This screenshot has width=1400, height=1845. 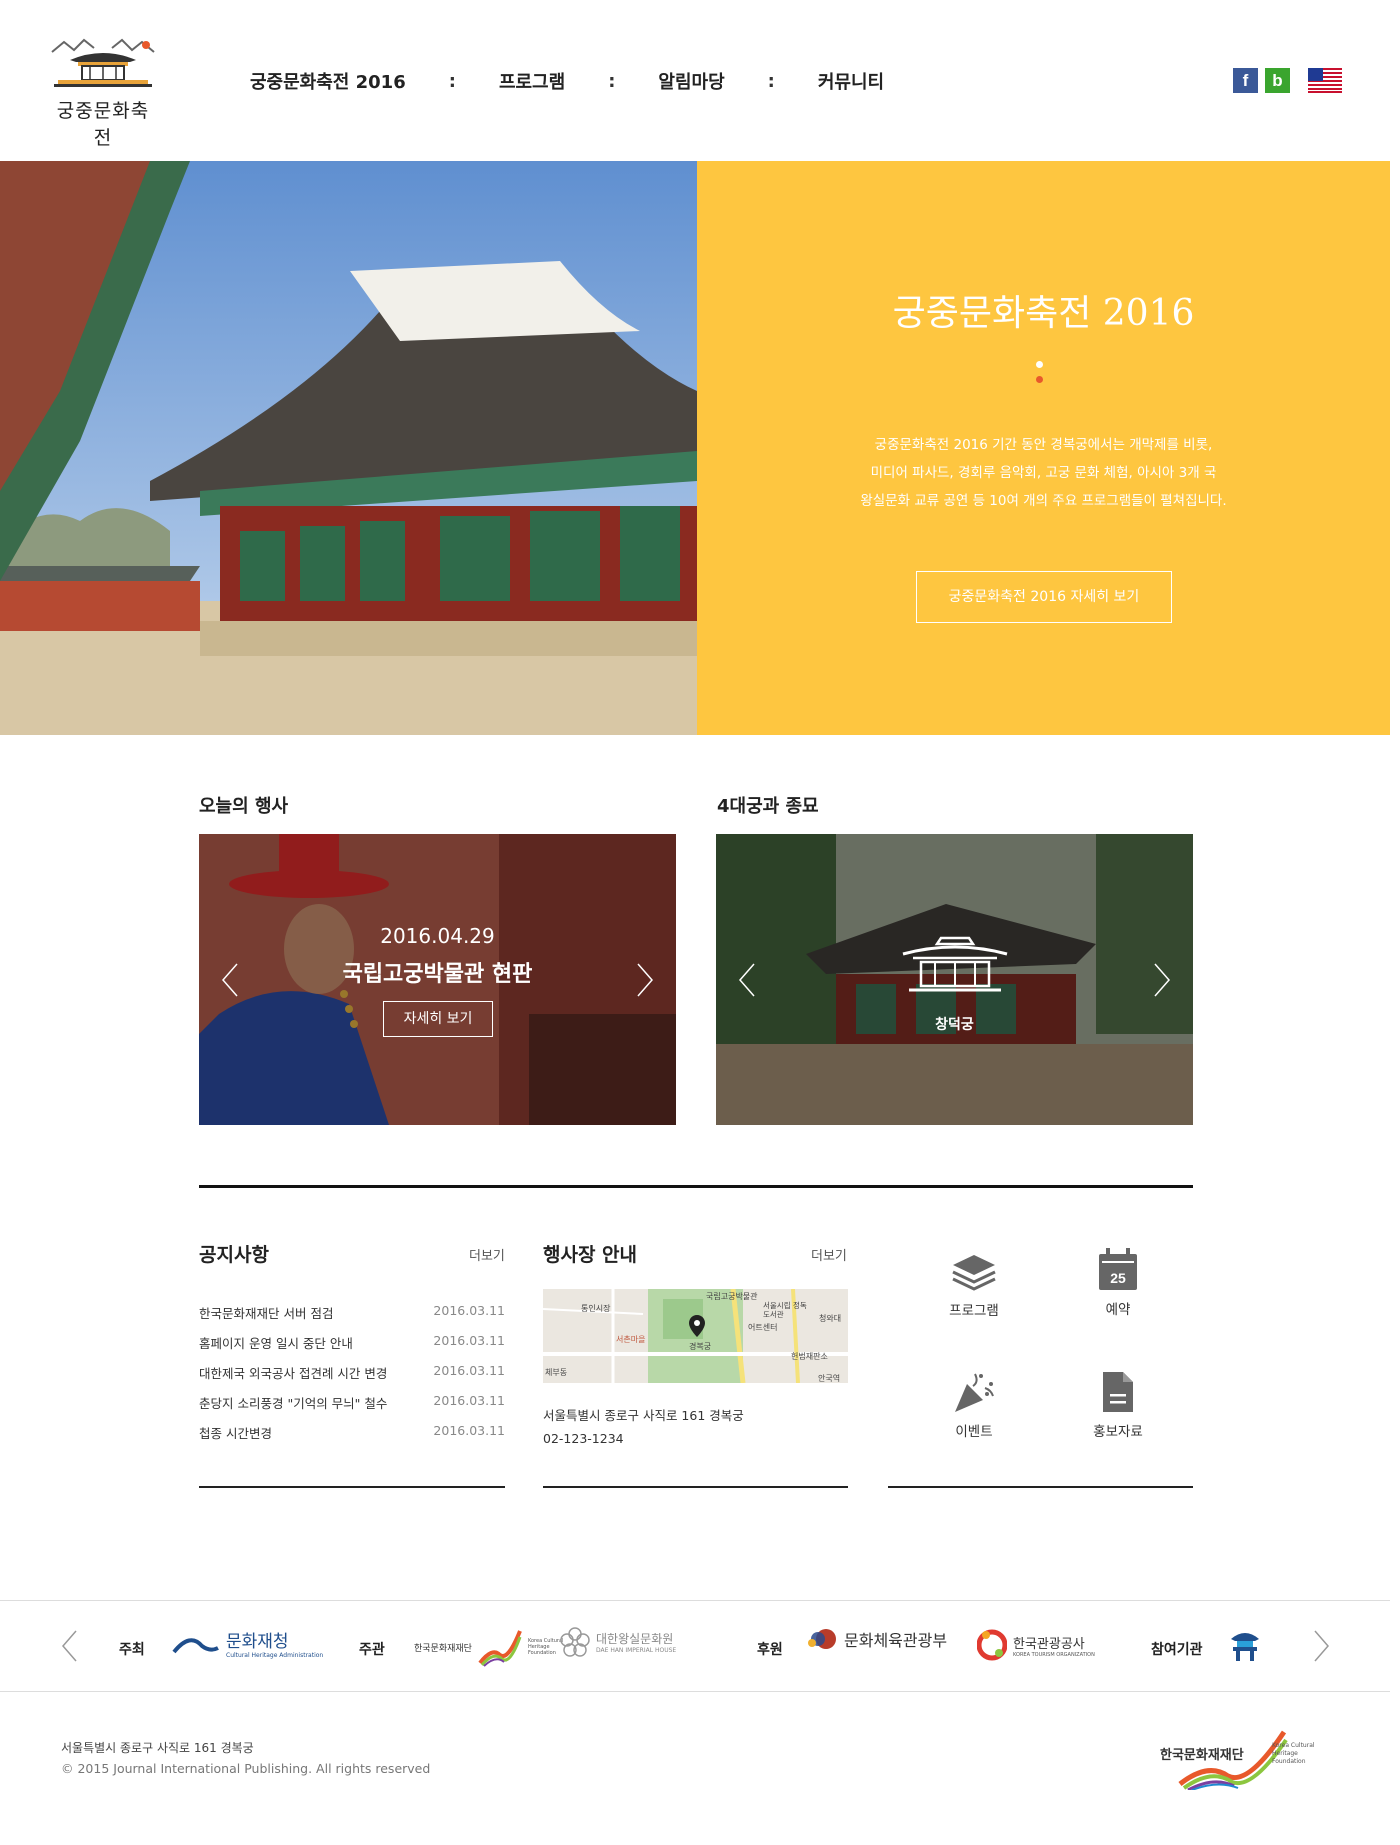 What do you see at coordinates (1245, 1647) in the screenshot?
I see `pavilion-icon` at bounding box center [1245, 1647].